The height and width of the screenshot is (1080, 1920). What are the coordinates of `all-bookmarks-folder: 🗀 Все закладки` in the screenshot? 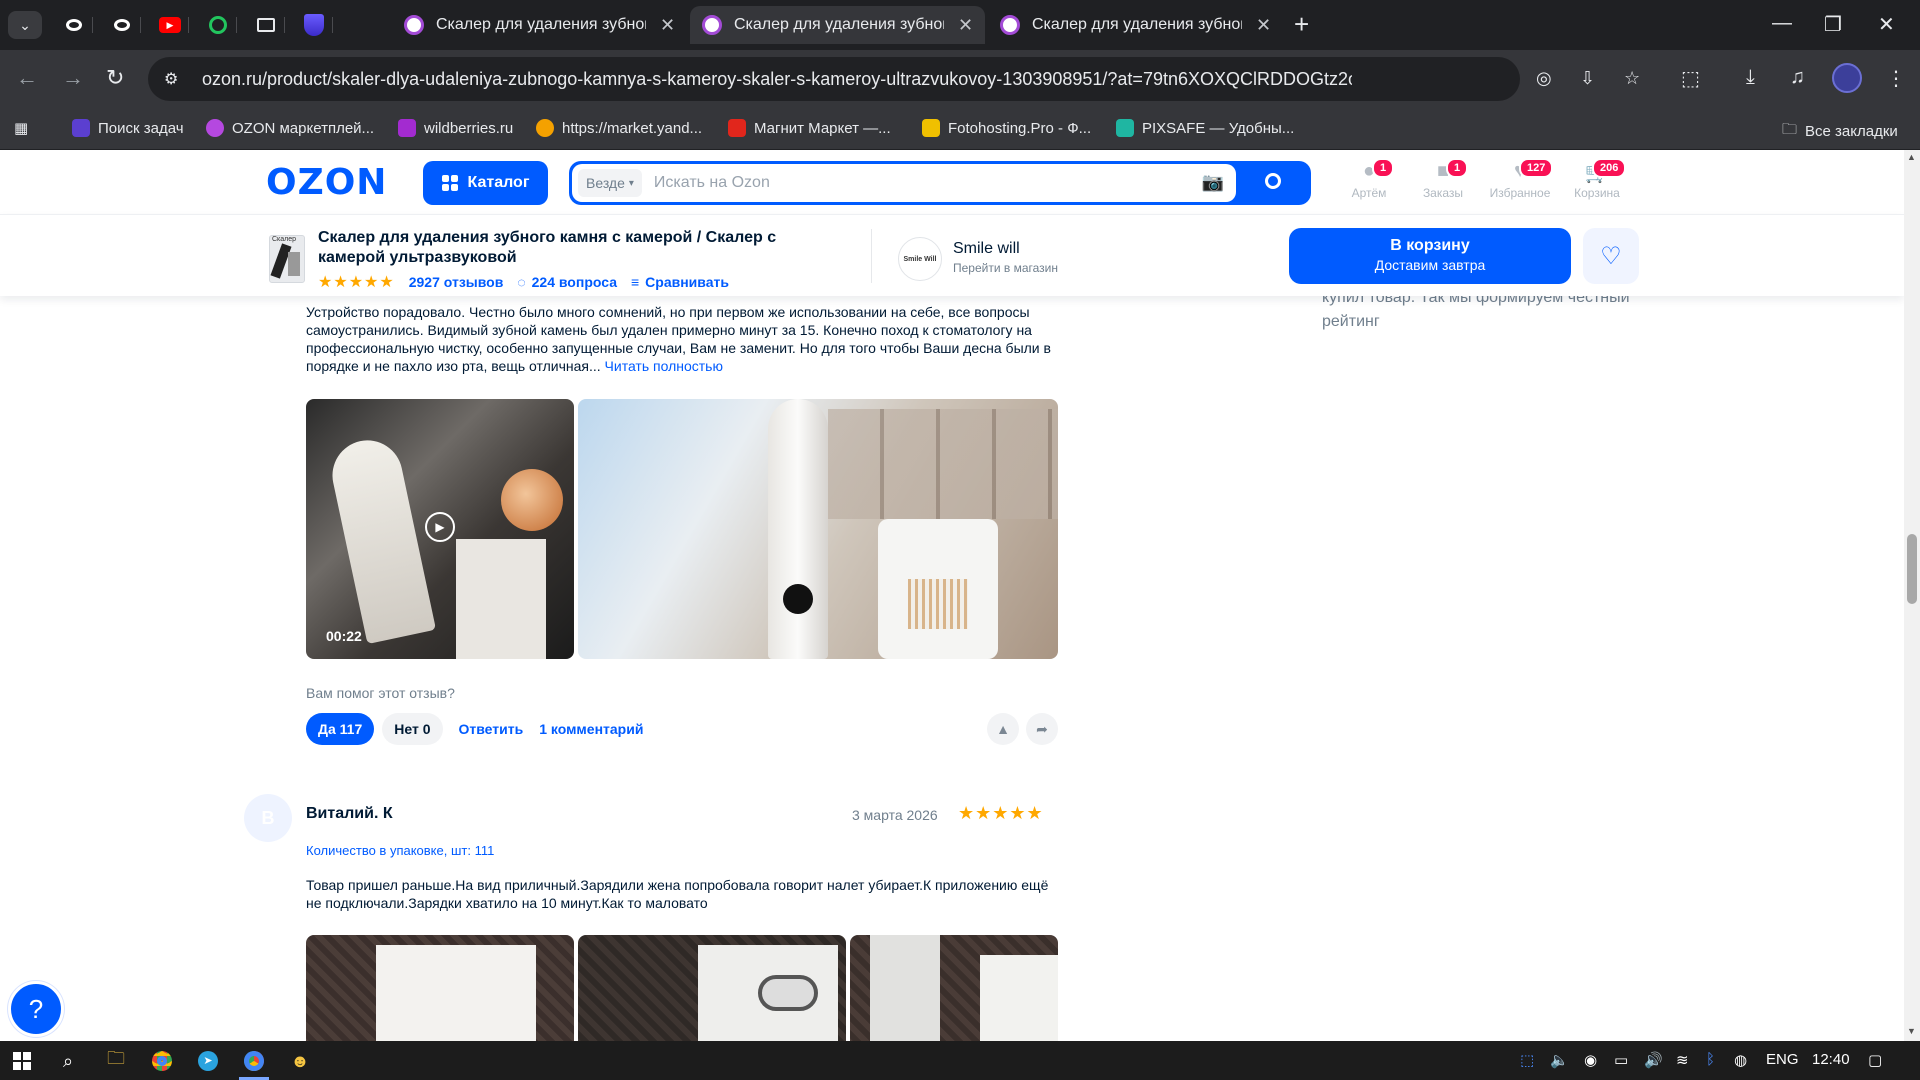 It's located at (1840, 131).